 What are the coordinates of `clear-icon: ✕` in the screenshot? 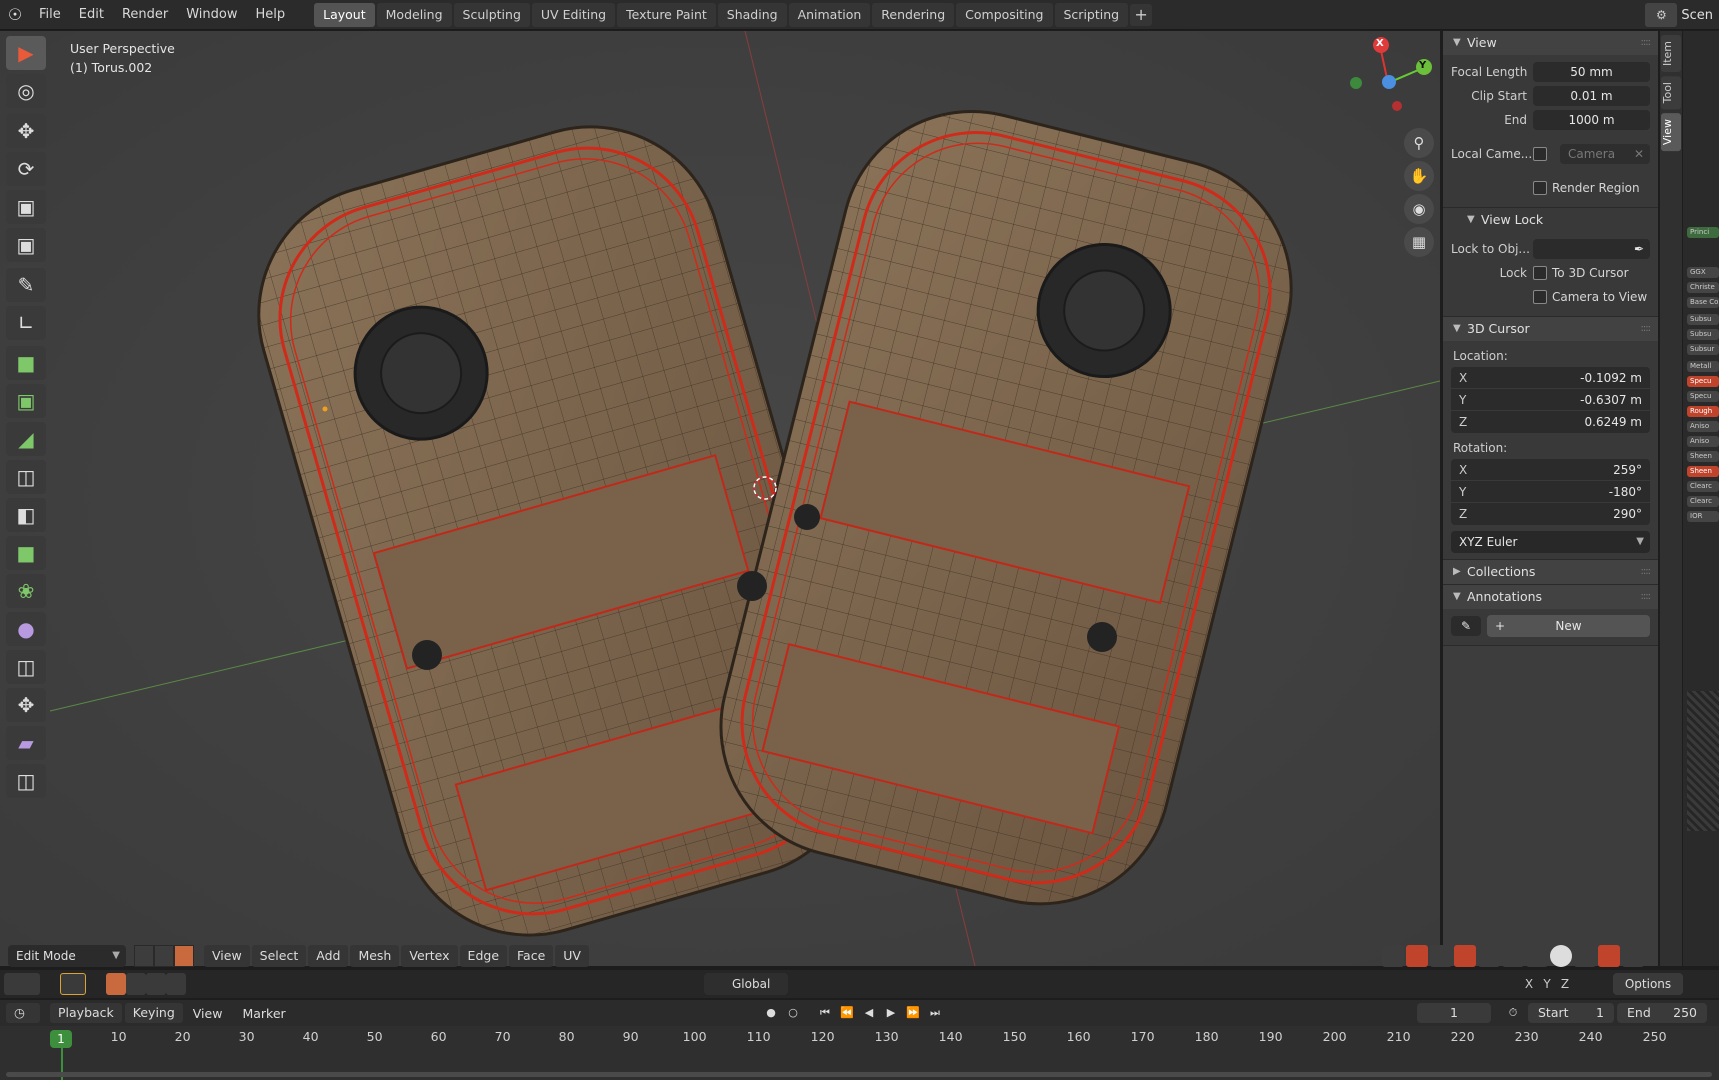 It's located at (1639, 154).